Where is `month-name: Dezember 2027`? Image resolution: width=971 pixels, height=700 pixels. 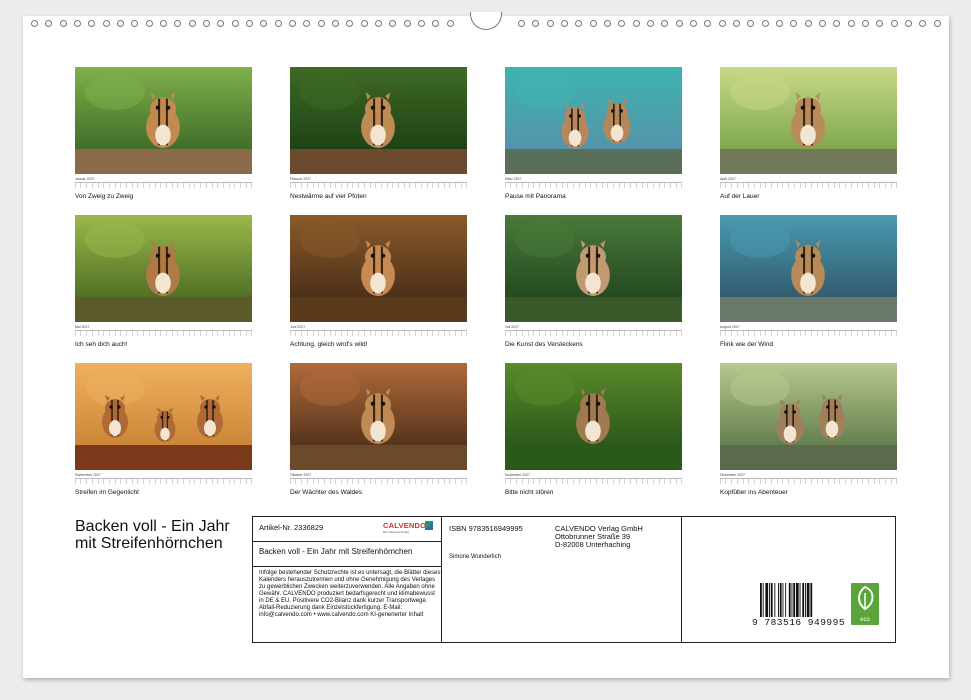 month-name: Dezember 2027 is located at coordinates (732, 475).